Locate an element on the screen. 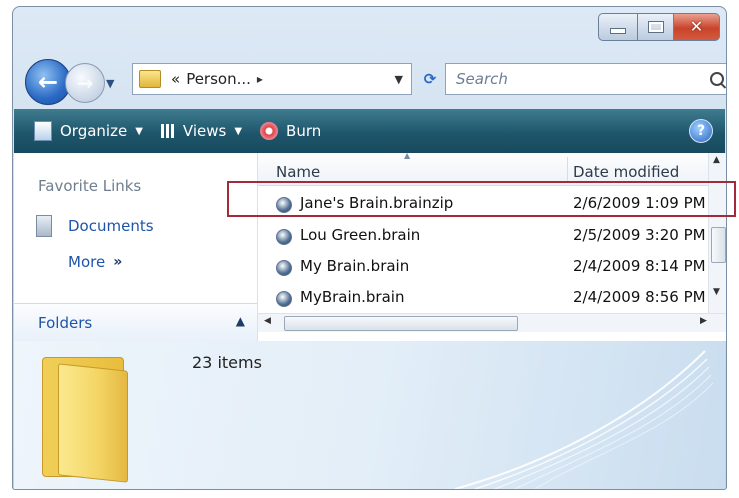  disc-icon is located at coordinates (269, 131).